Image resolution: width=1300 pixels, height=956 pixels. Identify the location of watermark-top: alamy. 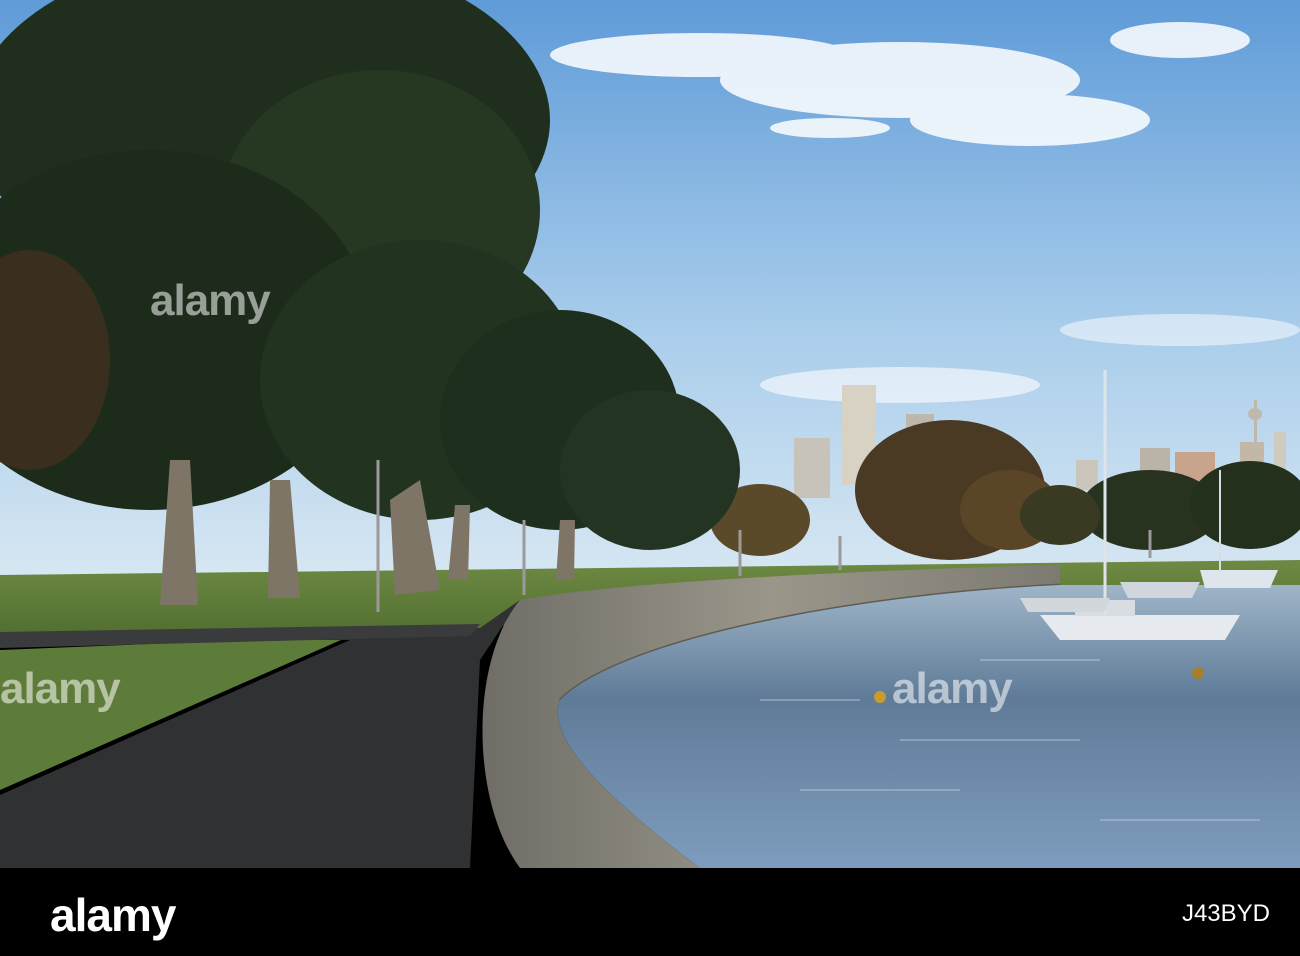
(210, 300).